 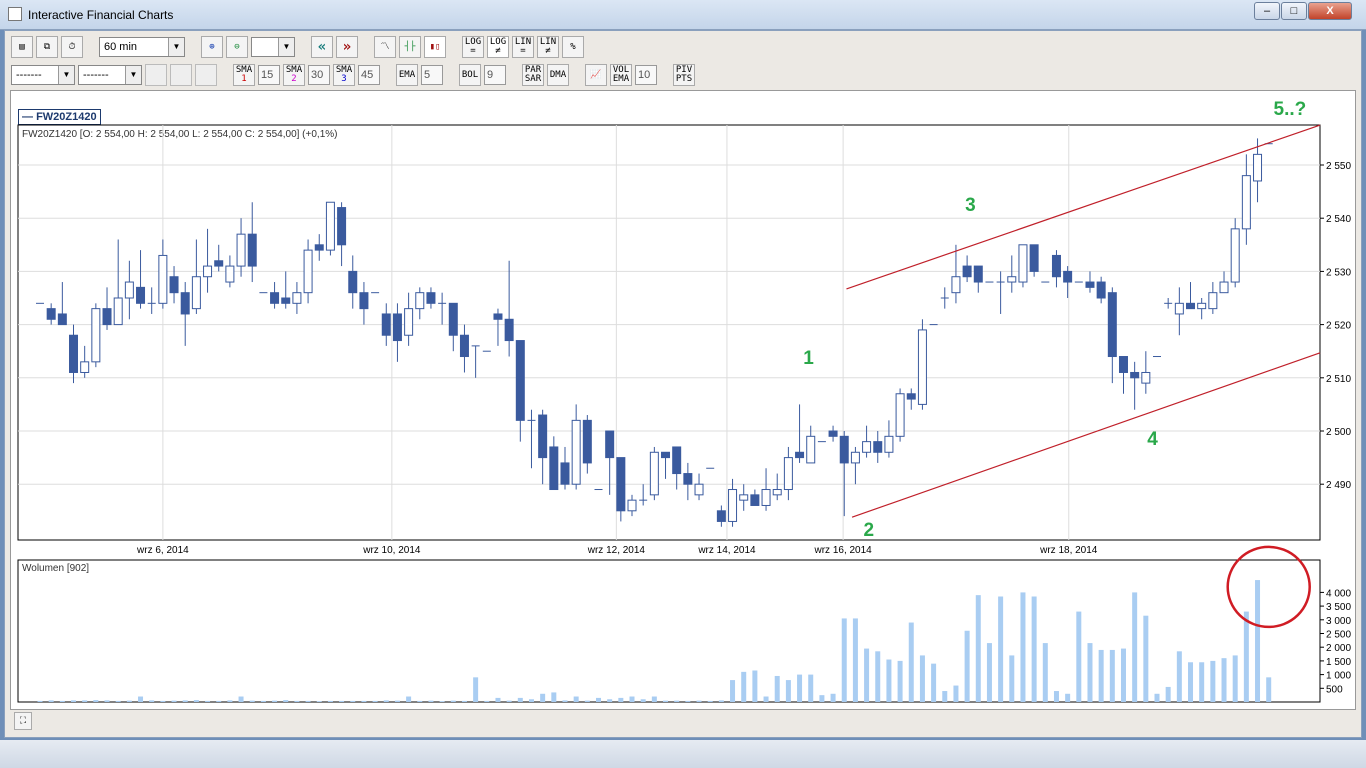 What do you see at coordinates (407, 75) in the screenshot?
I see `ema-button: EMA` at bounding box center [407, 75].